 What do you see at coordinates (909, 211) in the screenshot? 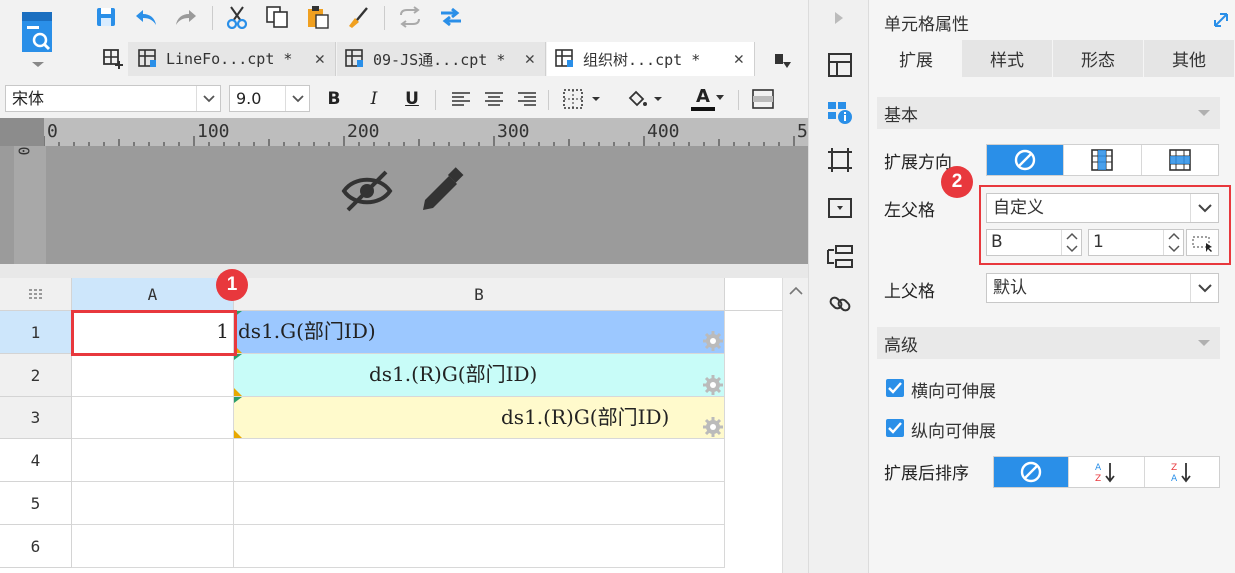
I see `left-parent-label: 左父格` at bounding box center [909, 211].